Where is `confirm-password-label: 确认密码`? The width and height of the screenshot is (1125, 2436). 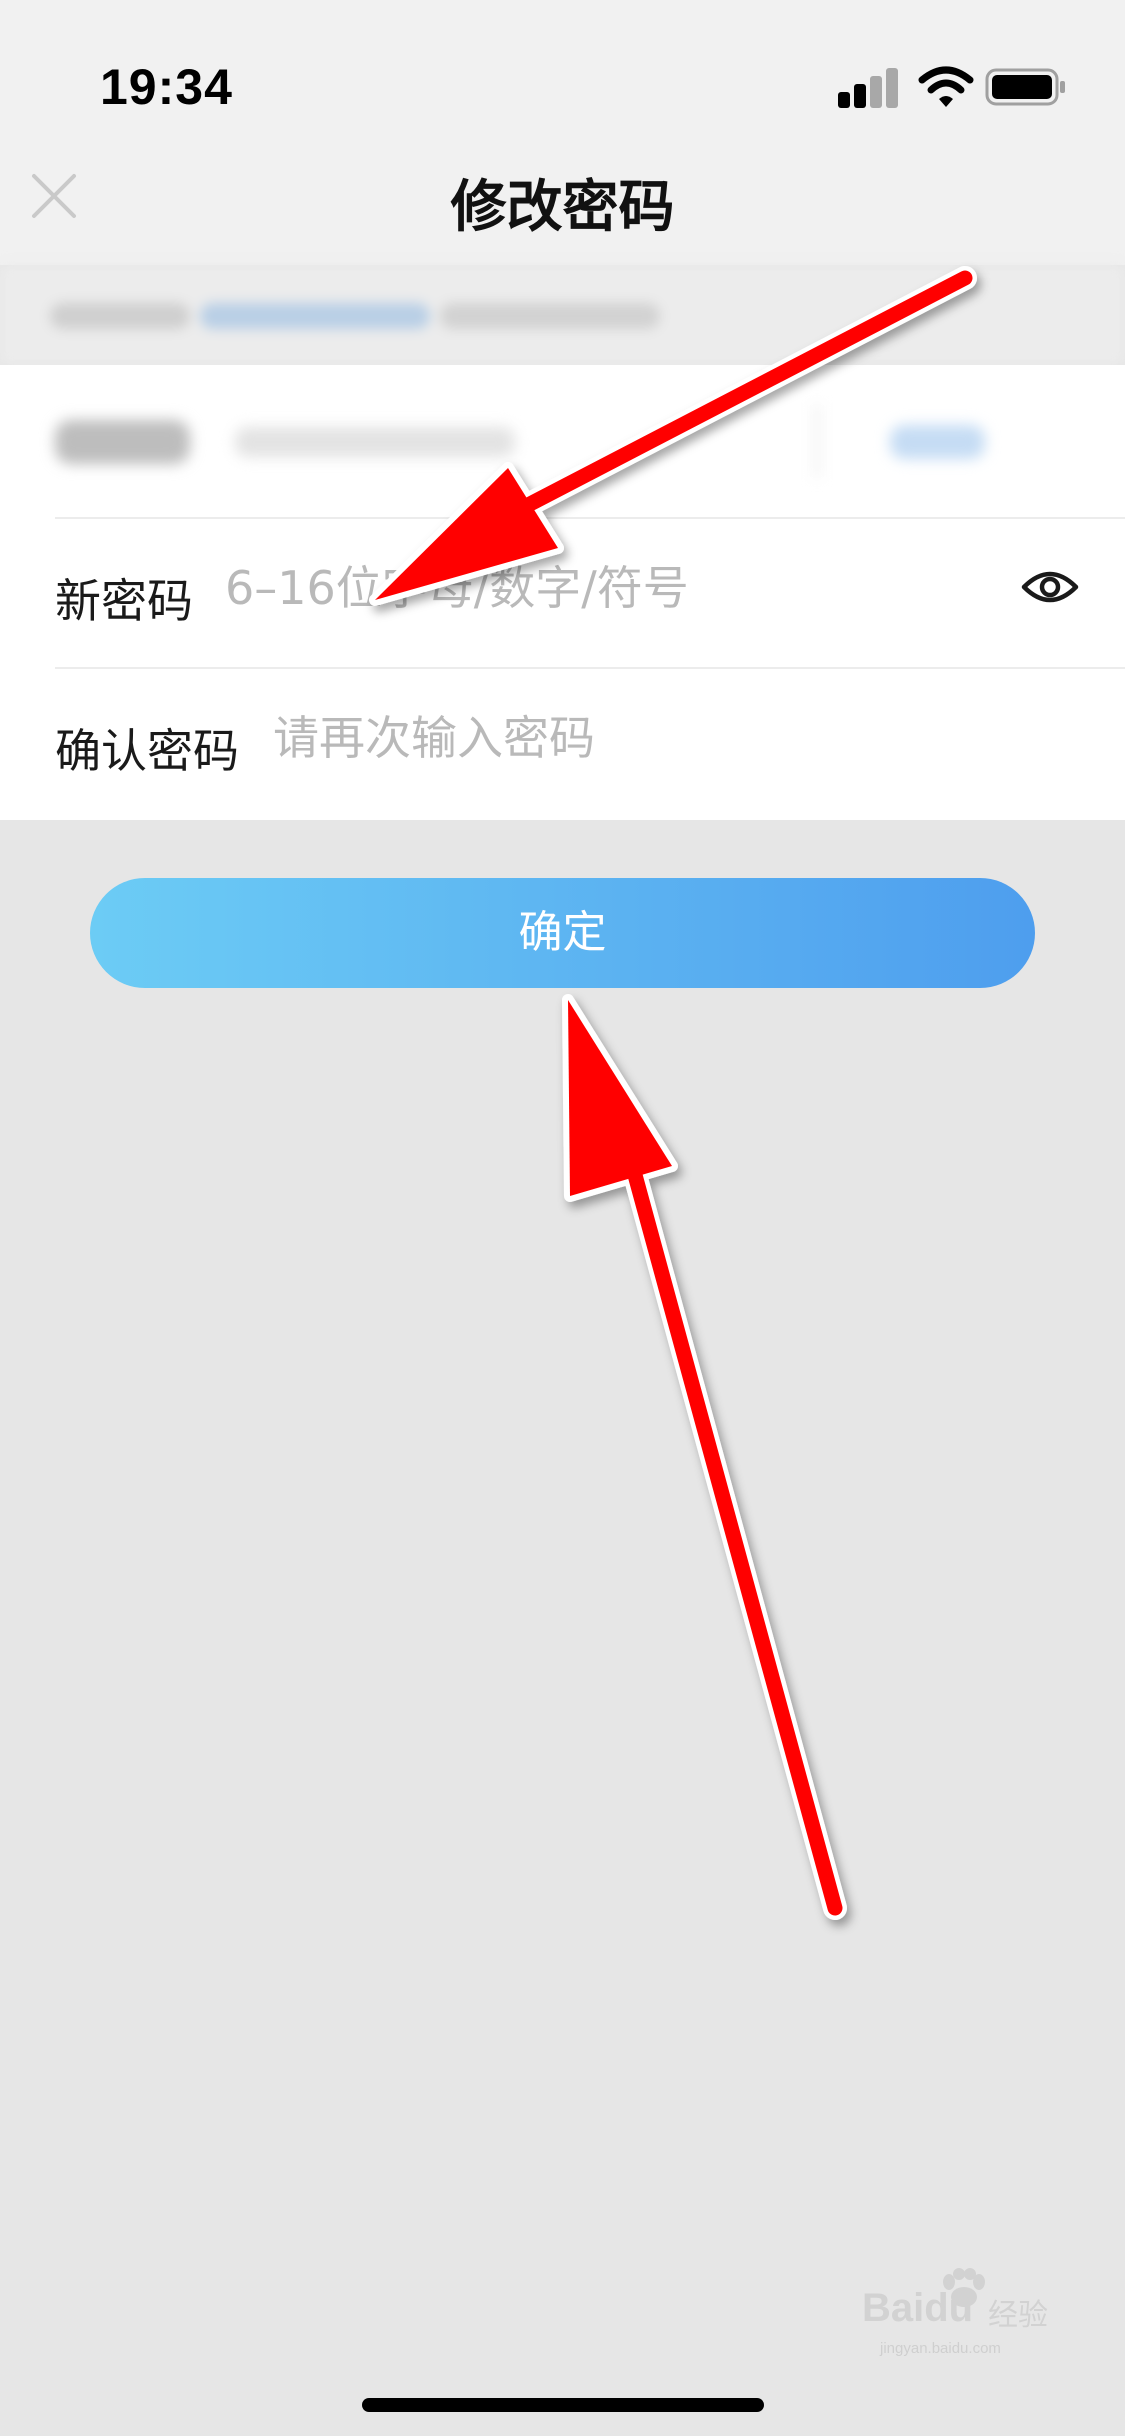
confirm-password-label: 确认密码 is located at coordinates (147, 751).